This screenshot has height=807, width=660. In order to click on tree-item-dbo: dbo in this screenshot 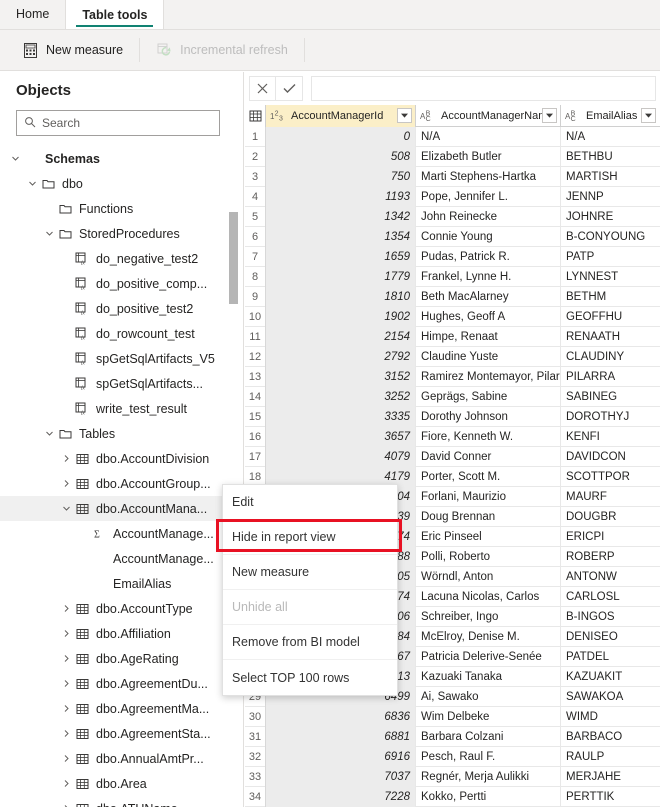, I will do `click(122, 183)`.